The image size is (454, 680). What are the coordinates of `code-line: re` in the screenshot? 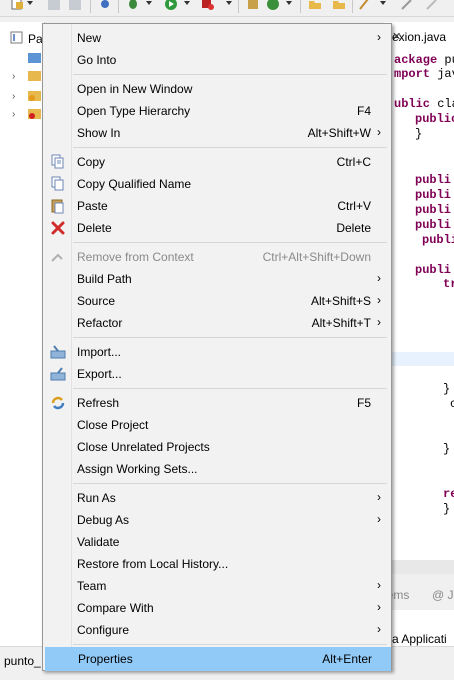 It's located at (448, 494).